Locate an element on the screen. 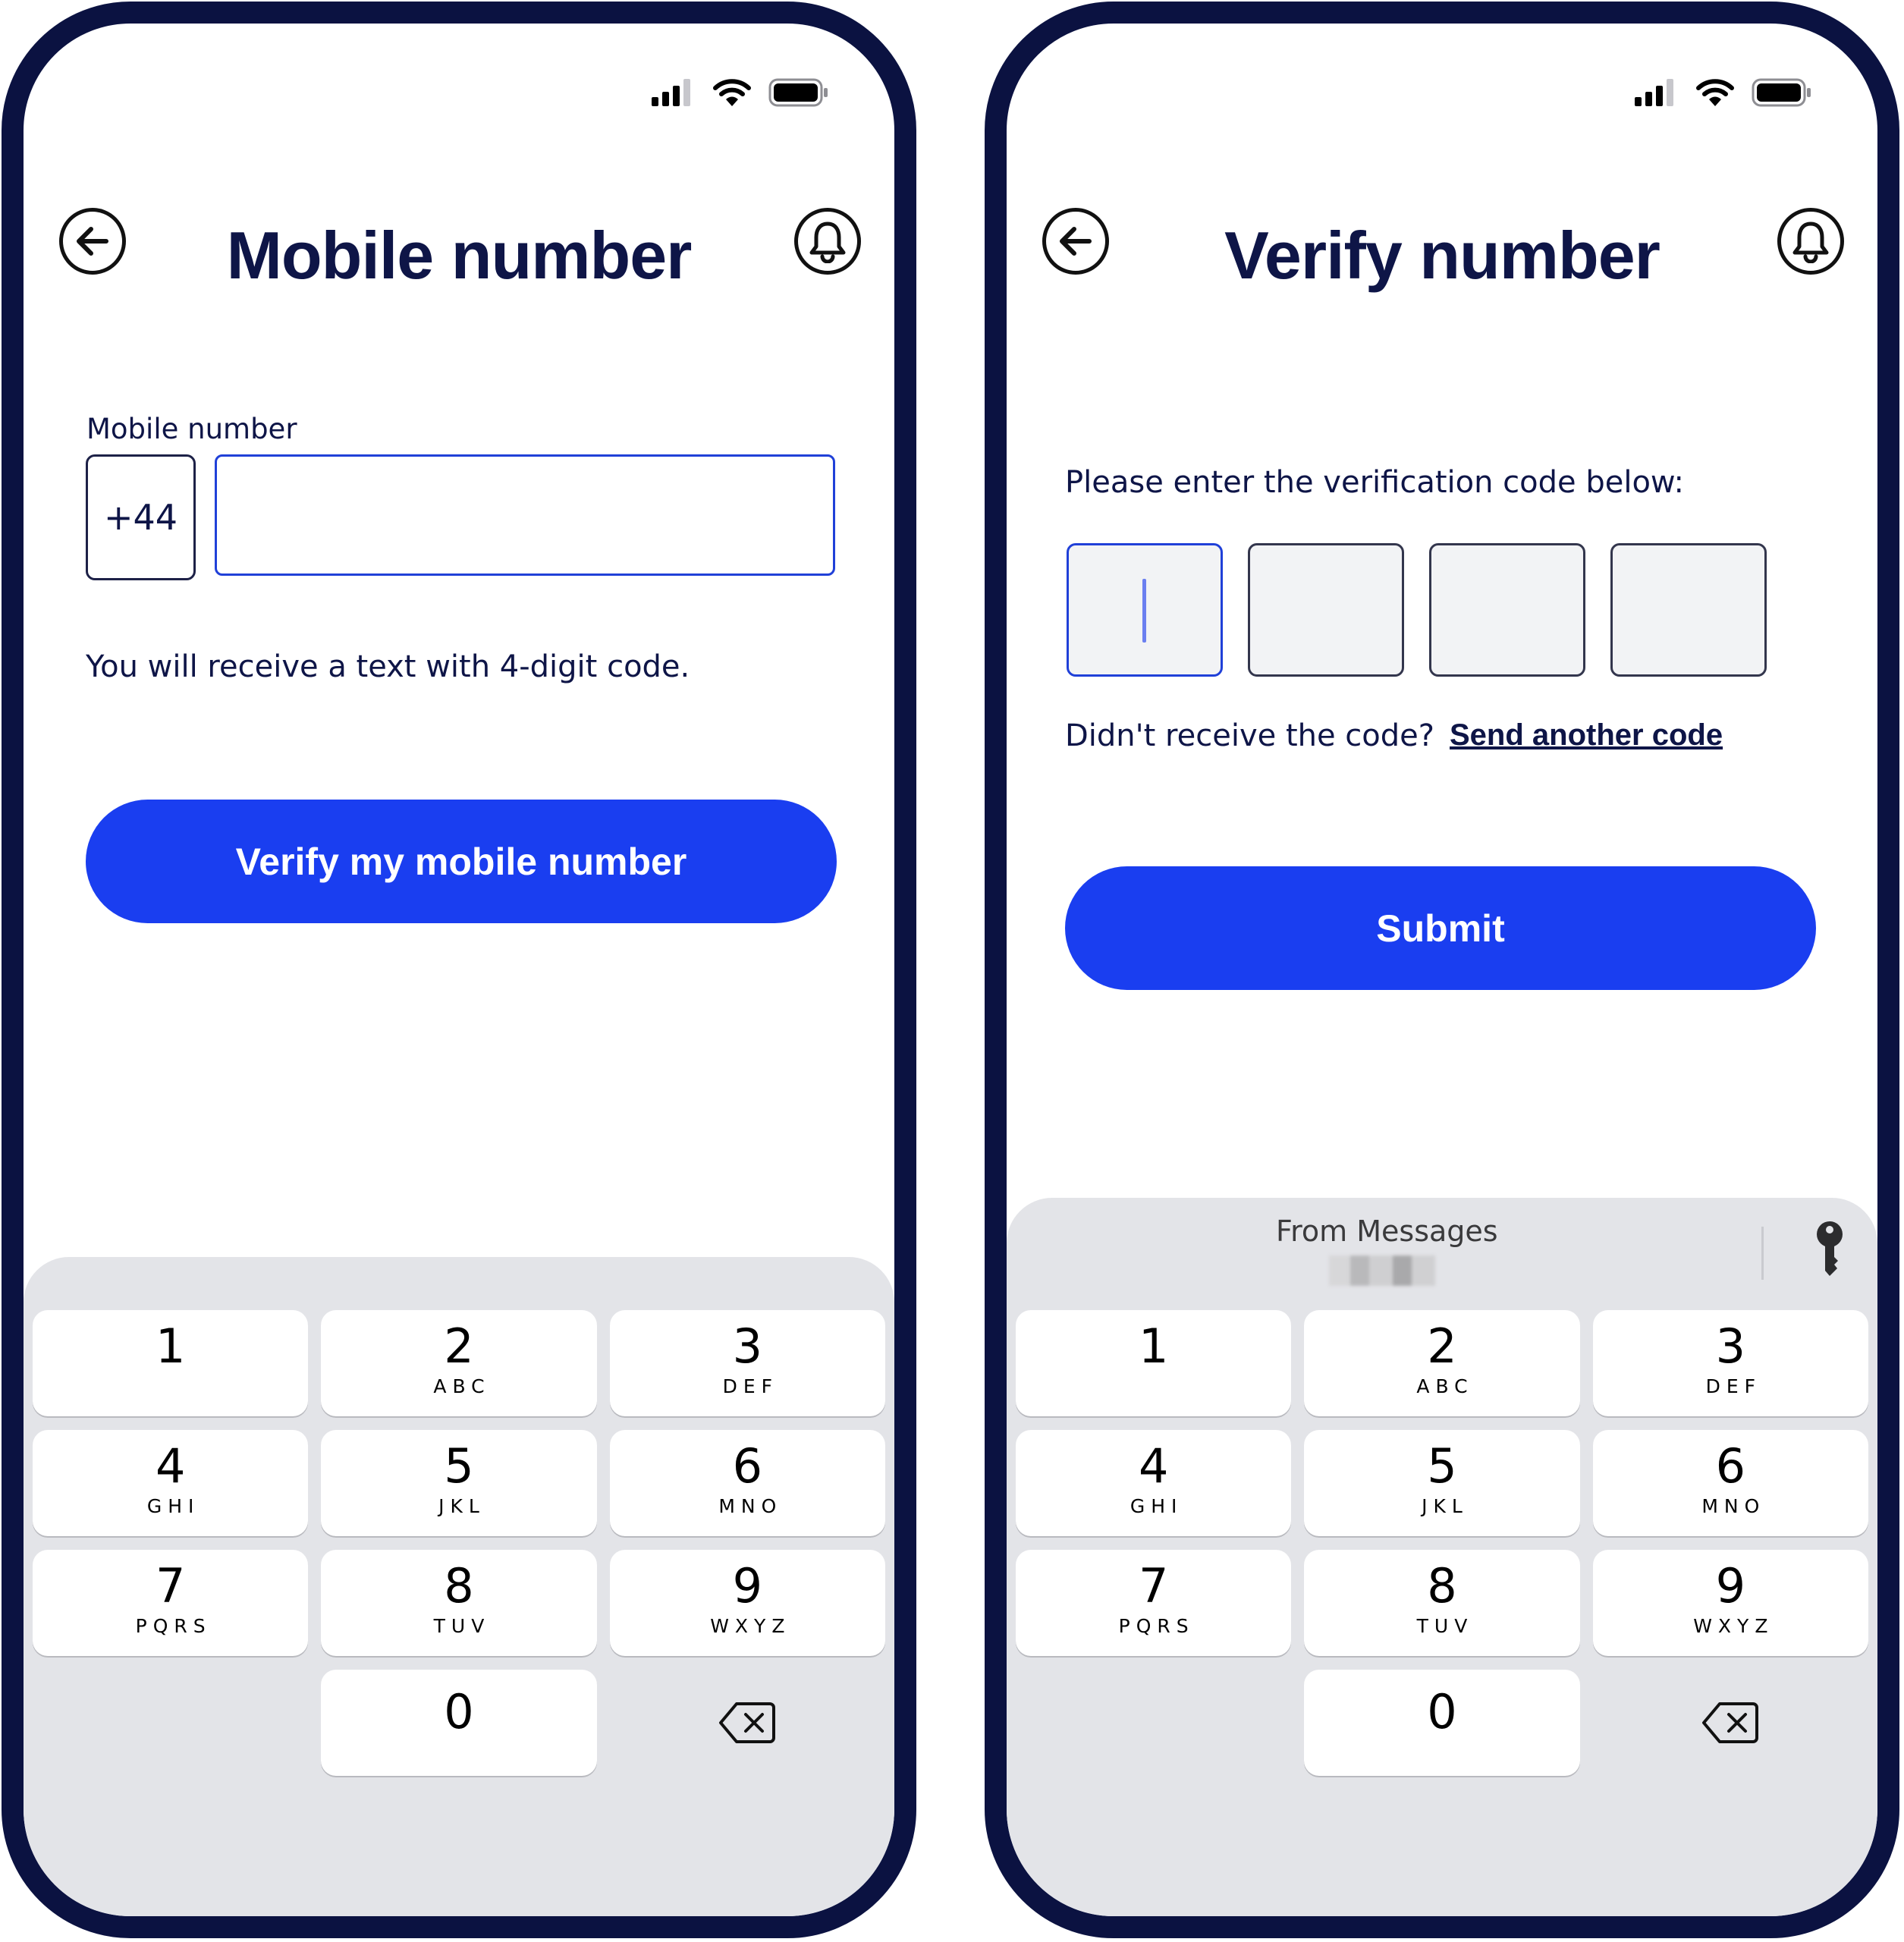  suggestion-divider is located at coordinates (1762, 1253).